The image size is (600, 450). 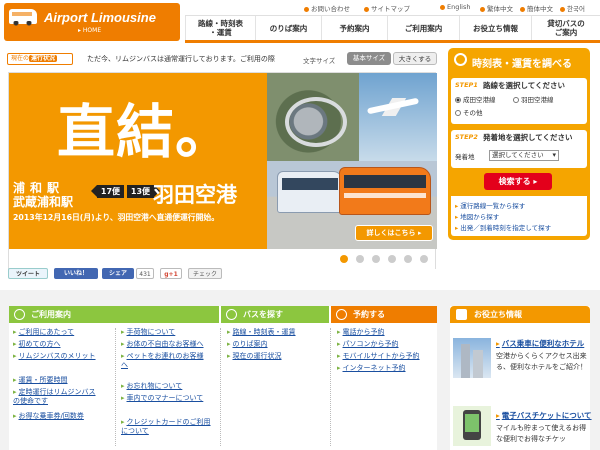 I want to click on lang-korean: 한국어, so click(x=572, y=8).